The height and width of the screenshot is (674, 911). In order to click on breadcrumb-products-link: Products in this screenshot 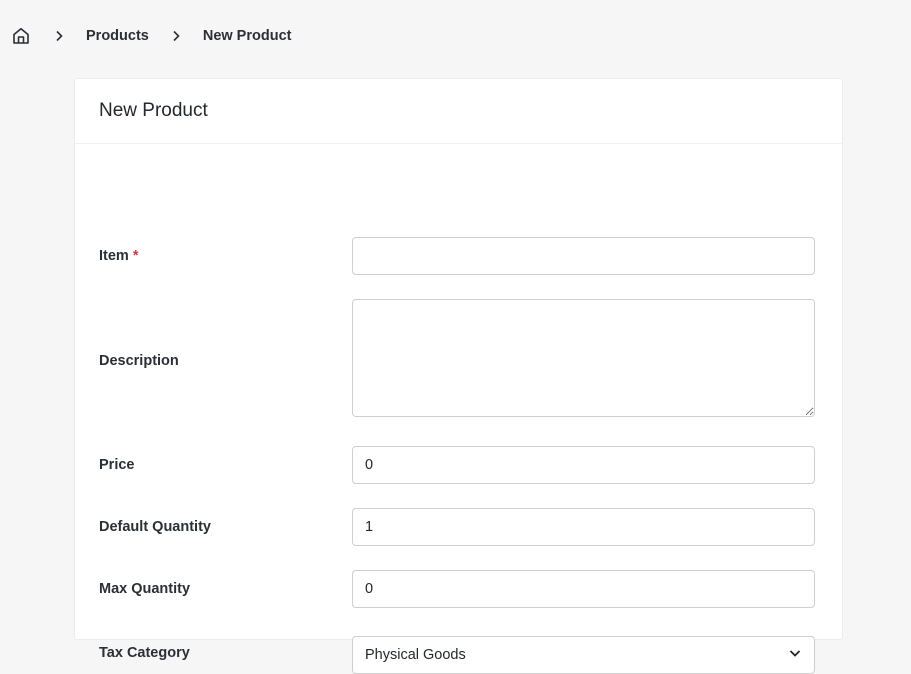, I will do `click(117, 36)`.